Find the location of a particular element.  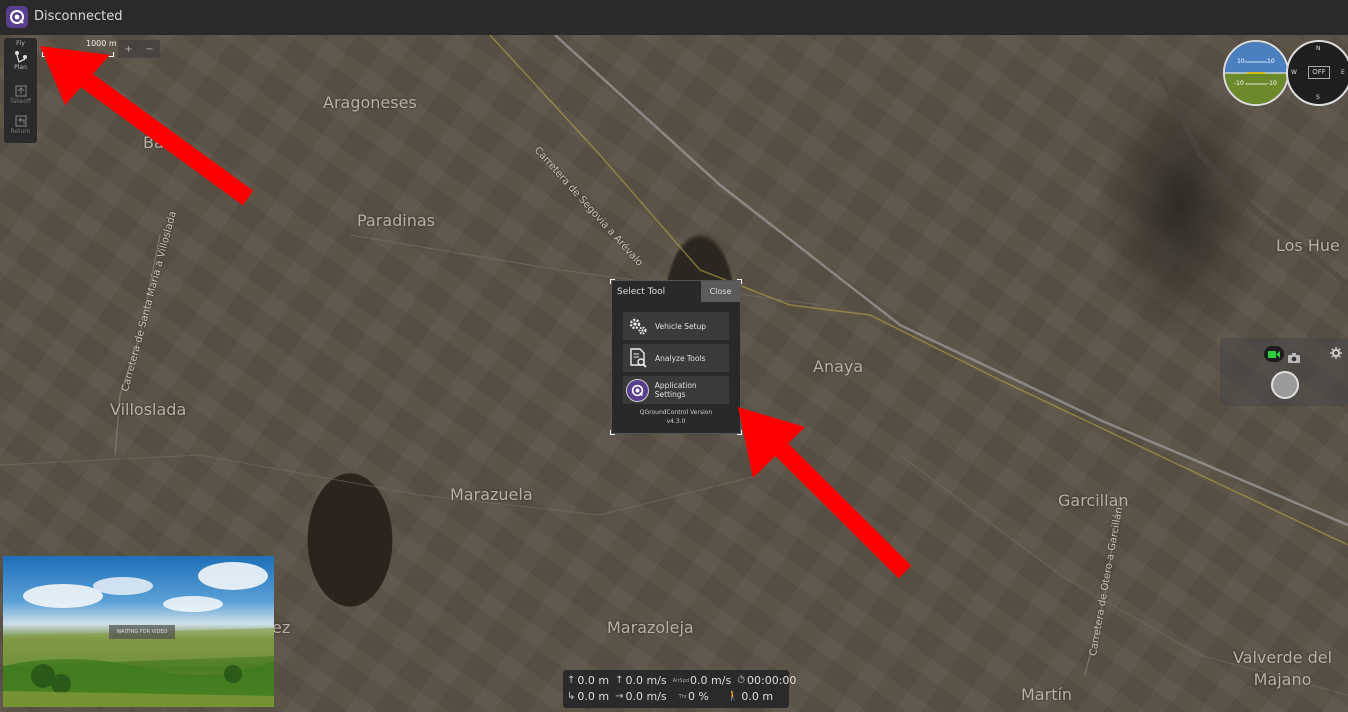

telemetry-airspeed: AirSpd 0.0 m/s is located at coordinates (702, 680).